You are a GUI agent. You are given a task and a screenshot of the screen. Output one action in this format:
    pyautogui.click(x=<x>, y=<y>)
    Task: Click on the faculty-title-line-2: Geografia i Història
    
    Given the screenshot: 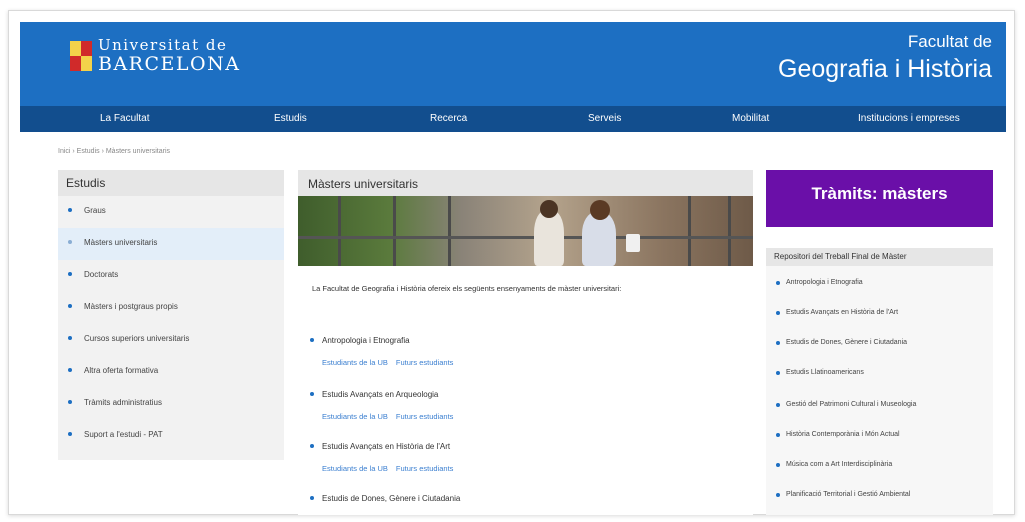 What is the action you would take?
    pyautogui.click(x=885, y=69)
    